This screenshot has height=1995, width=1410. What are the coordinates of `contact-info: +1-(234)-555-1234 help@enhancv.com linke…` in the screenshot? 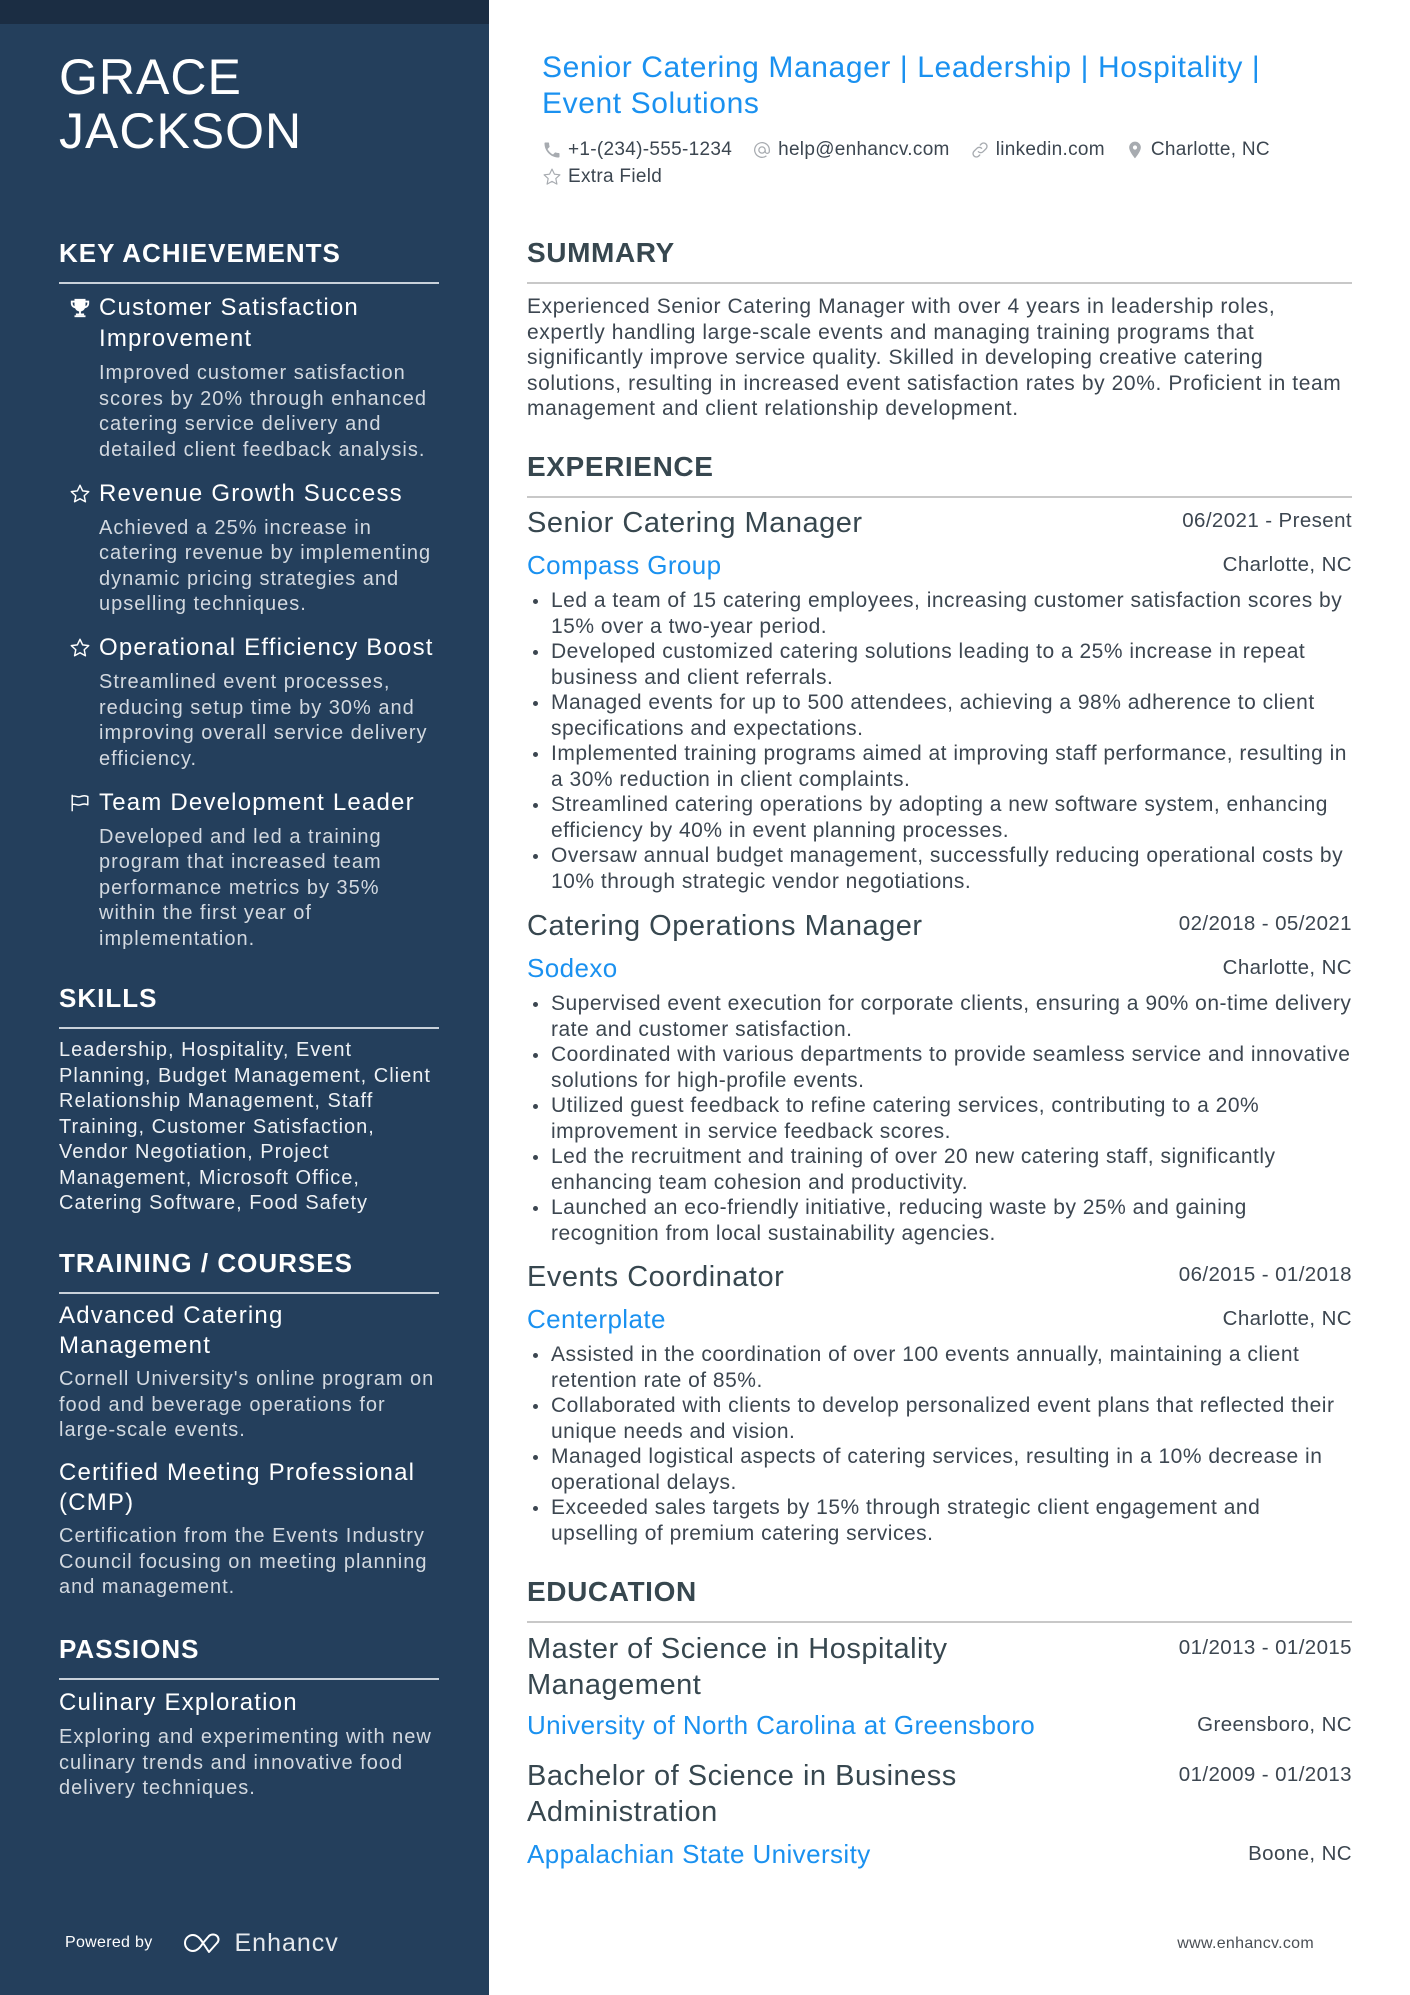 It's located at (947, 163).